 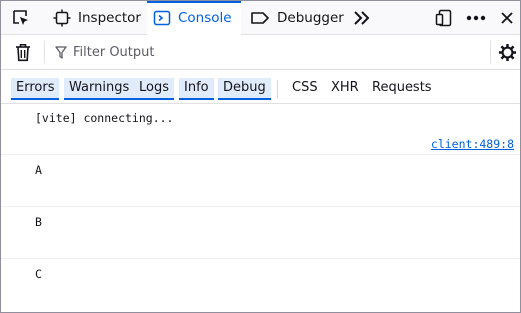 I want to click on tab-inspector: Inspector, so click(x=97, y=18).